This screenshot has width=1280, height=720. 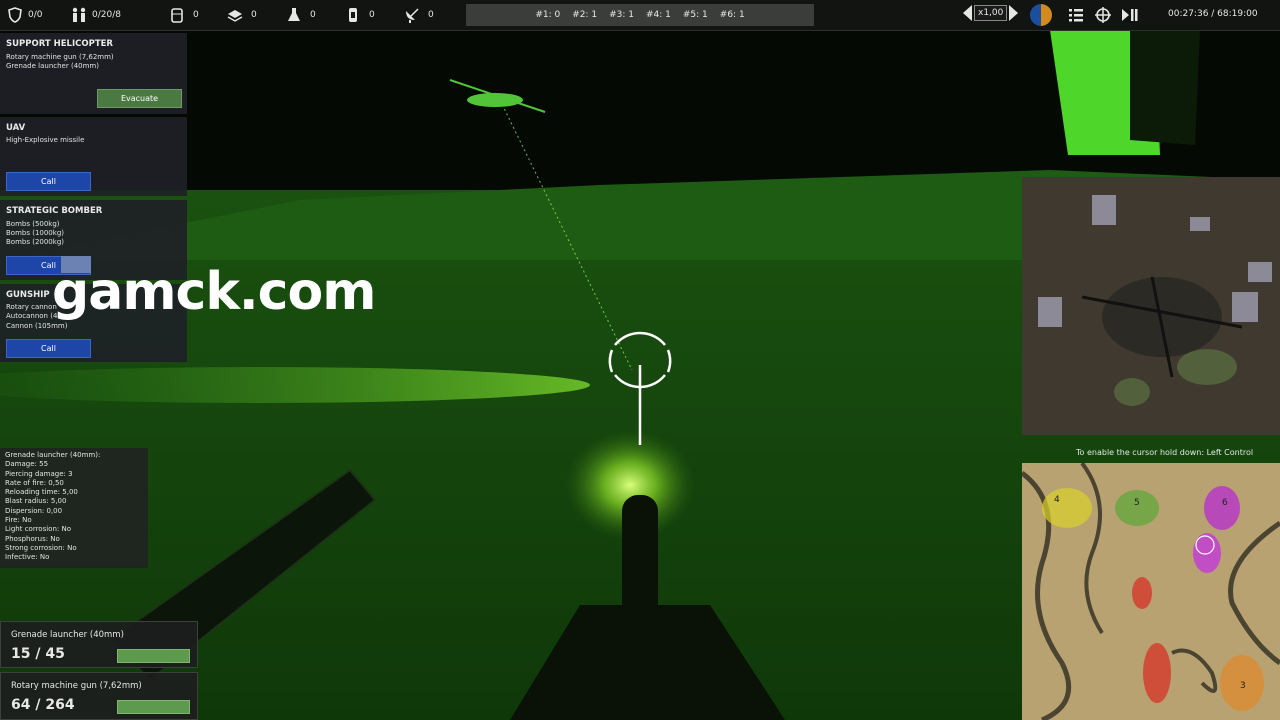 What do you see at coordinates (254, 15) in the screenshot?
I see `res-layers-value: 0` at bounding box center [254, 15].